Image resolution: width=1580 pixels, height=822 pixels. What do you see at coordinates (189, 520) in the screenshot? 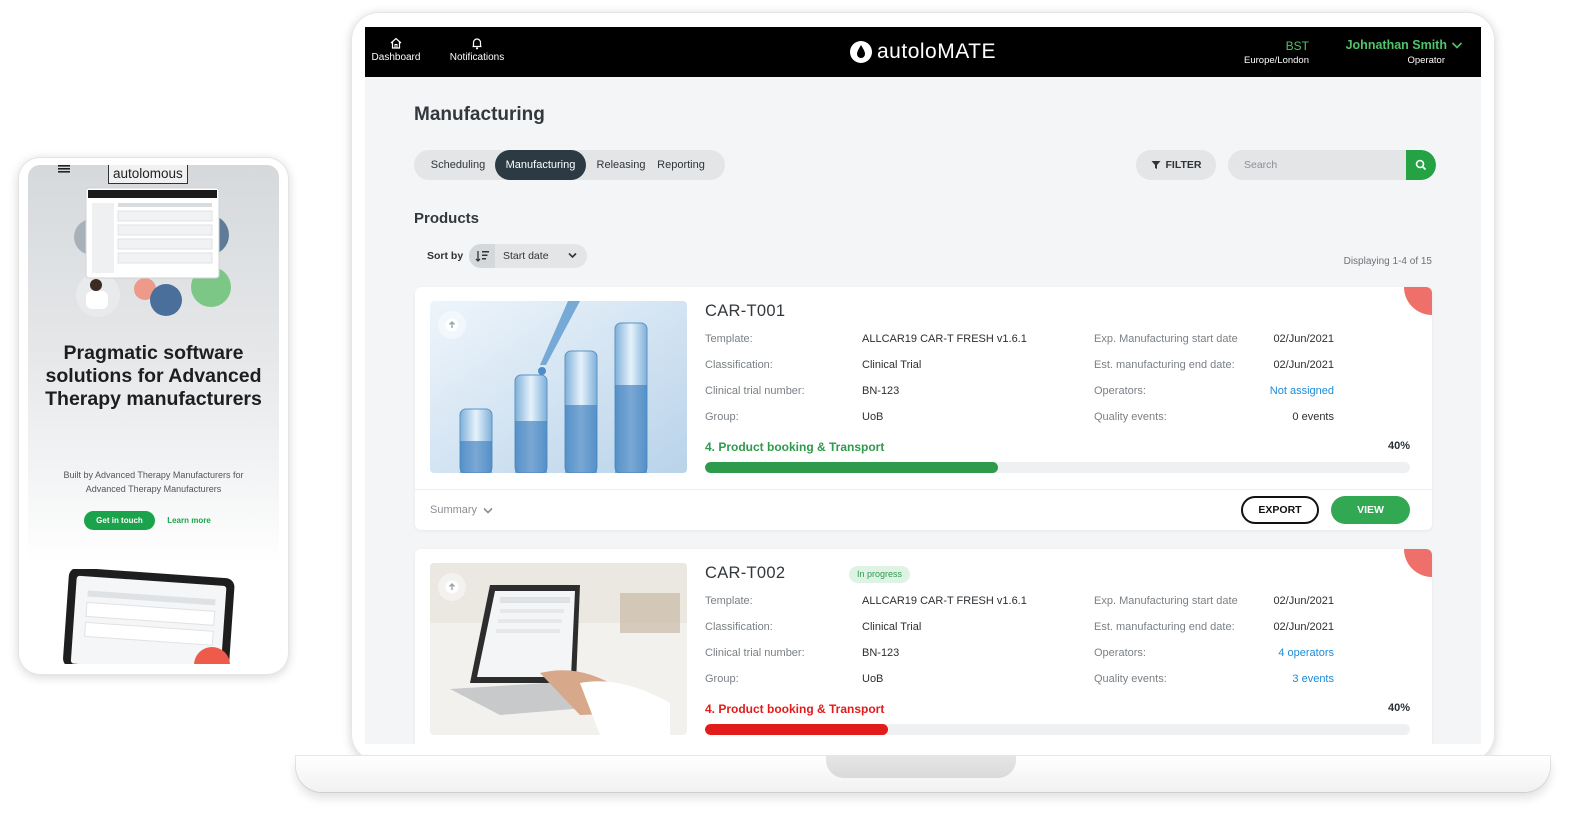
I see `learn-more-link: Learn more` at bounding box center [189, 520].